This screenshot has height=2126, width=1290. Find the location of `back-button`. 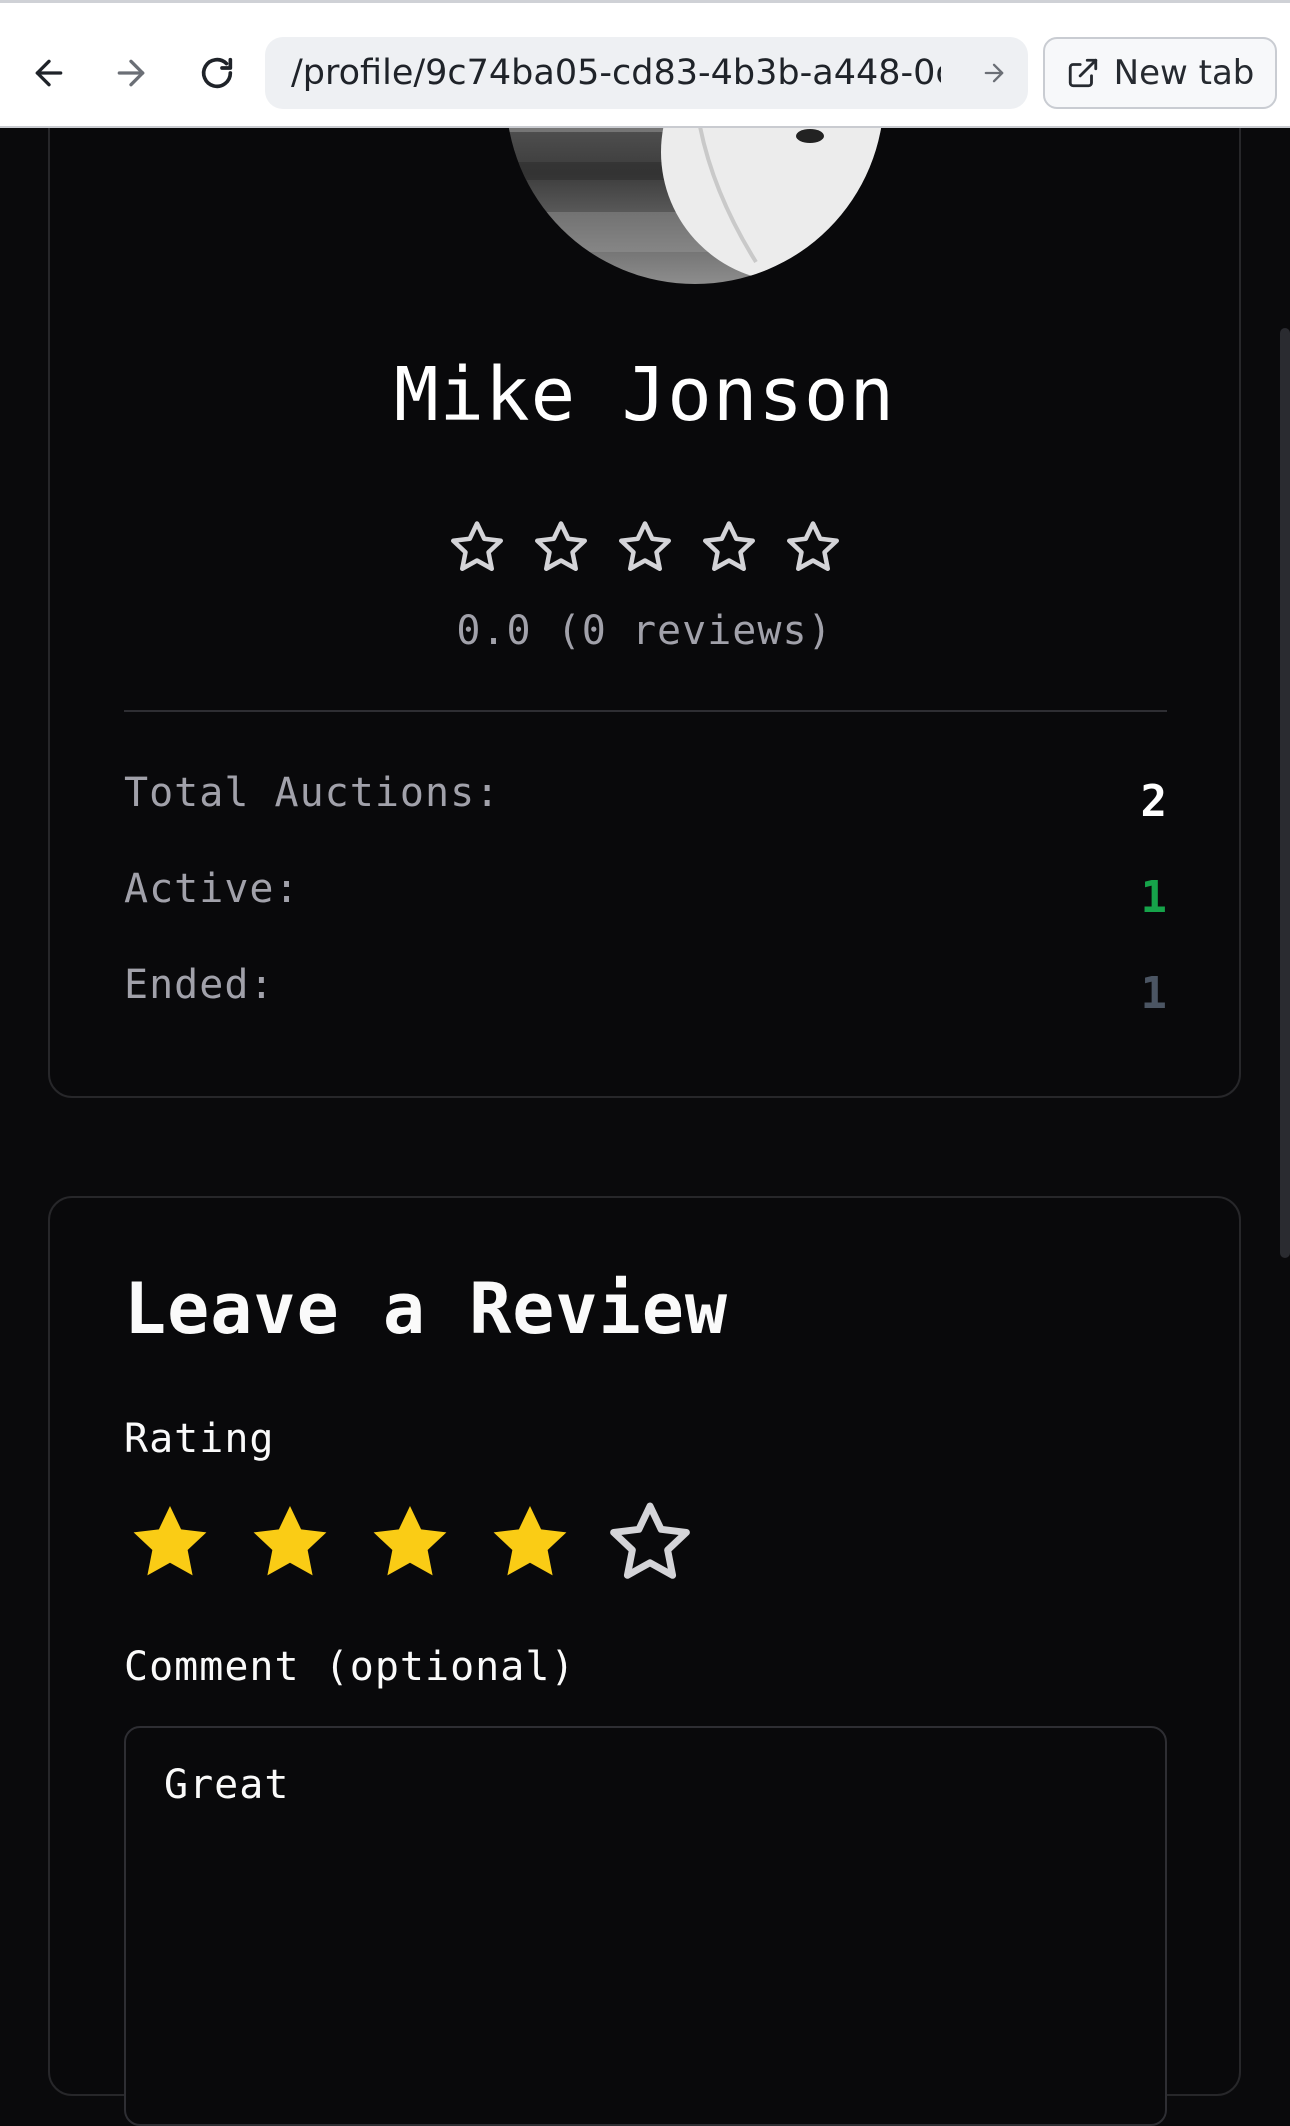

back-button is located at coordinates (49, 73).